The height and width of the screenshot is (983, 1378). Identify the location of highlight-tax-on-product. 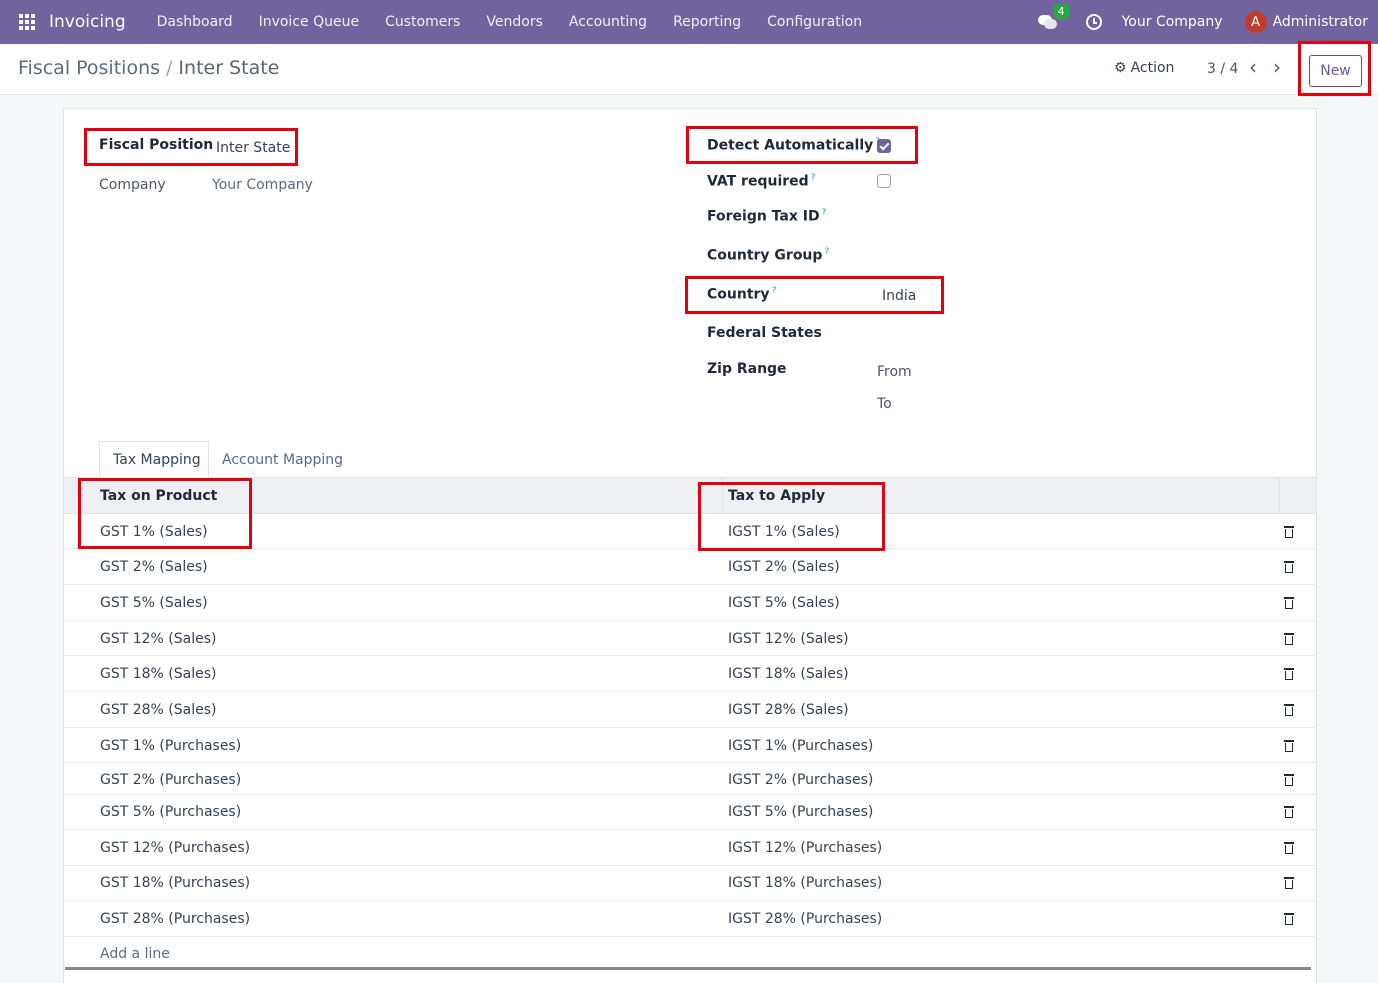
(165, 513).